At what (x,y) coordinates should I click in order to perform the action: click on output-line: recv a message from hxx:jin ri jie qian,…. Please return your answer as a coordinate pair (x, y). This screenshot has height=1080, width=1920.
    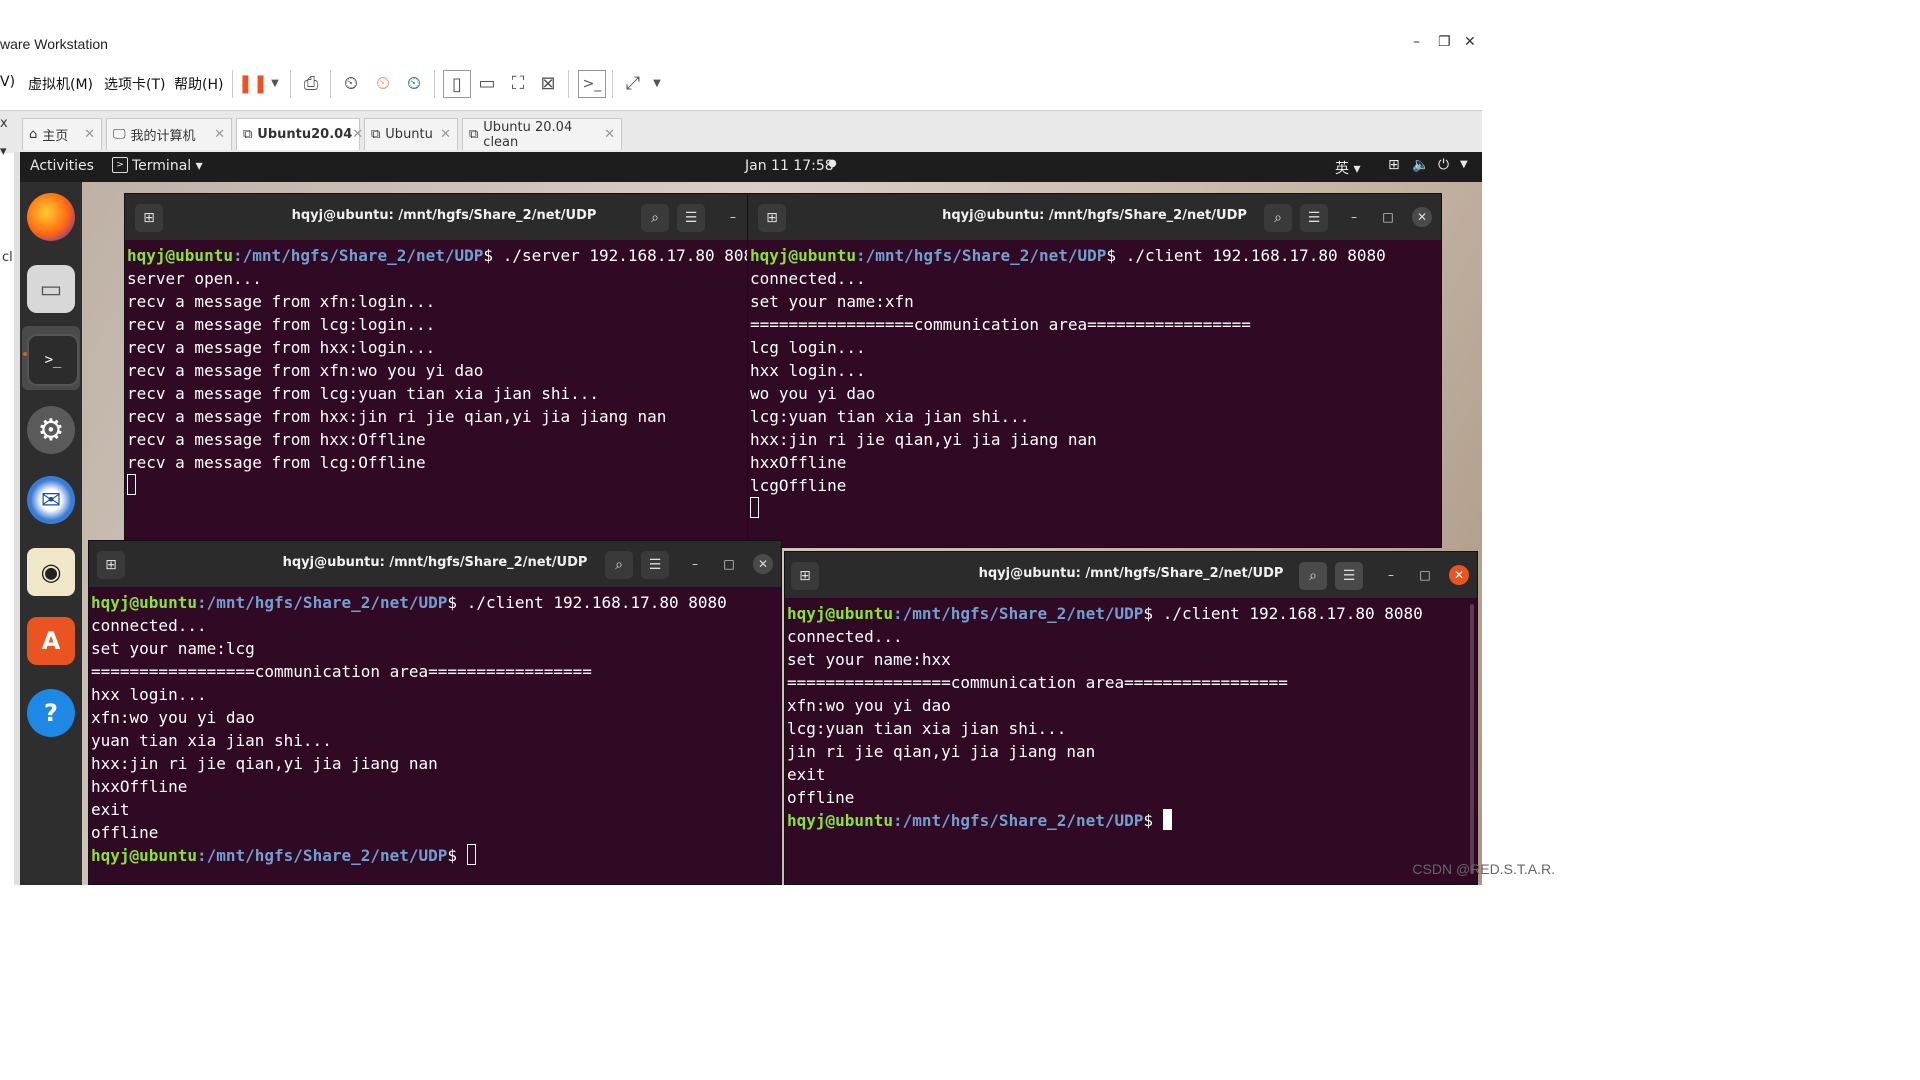
    Looking at the image, I should click on (397, 416).